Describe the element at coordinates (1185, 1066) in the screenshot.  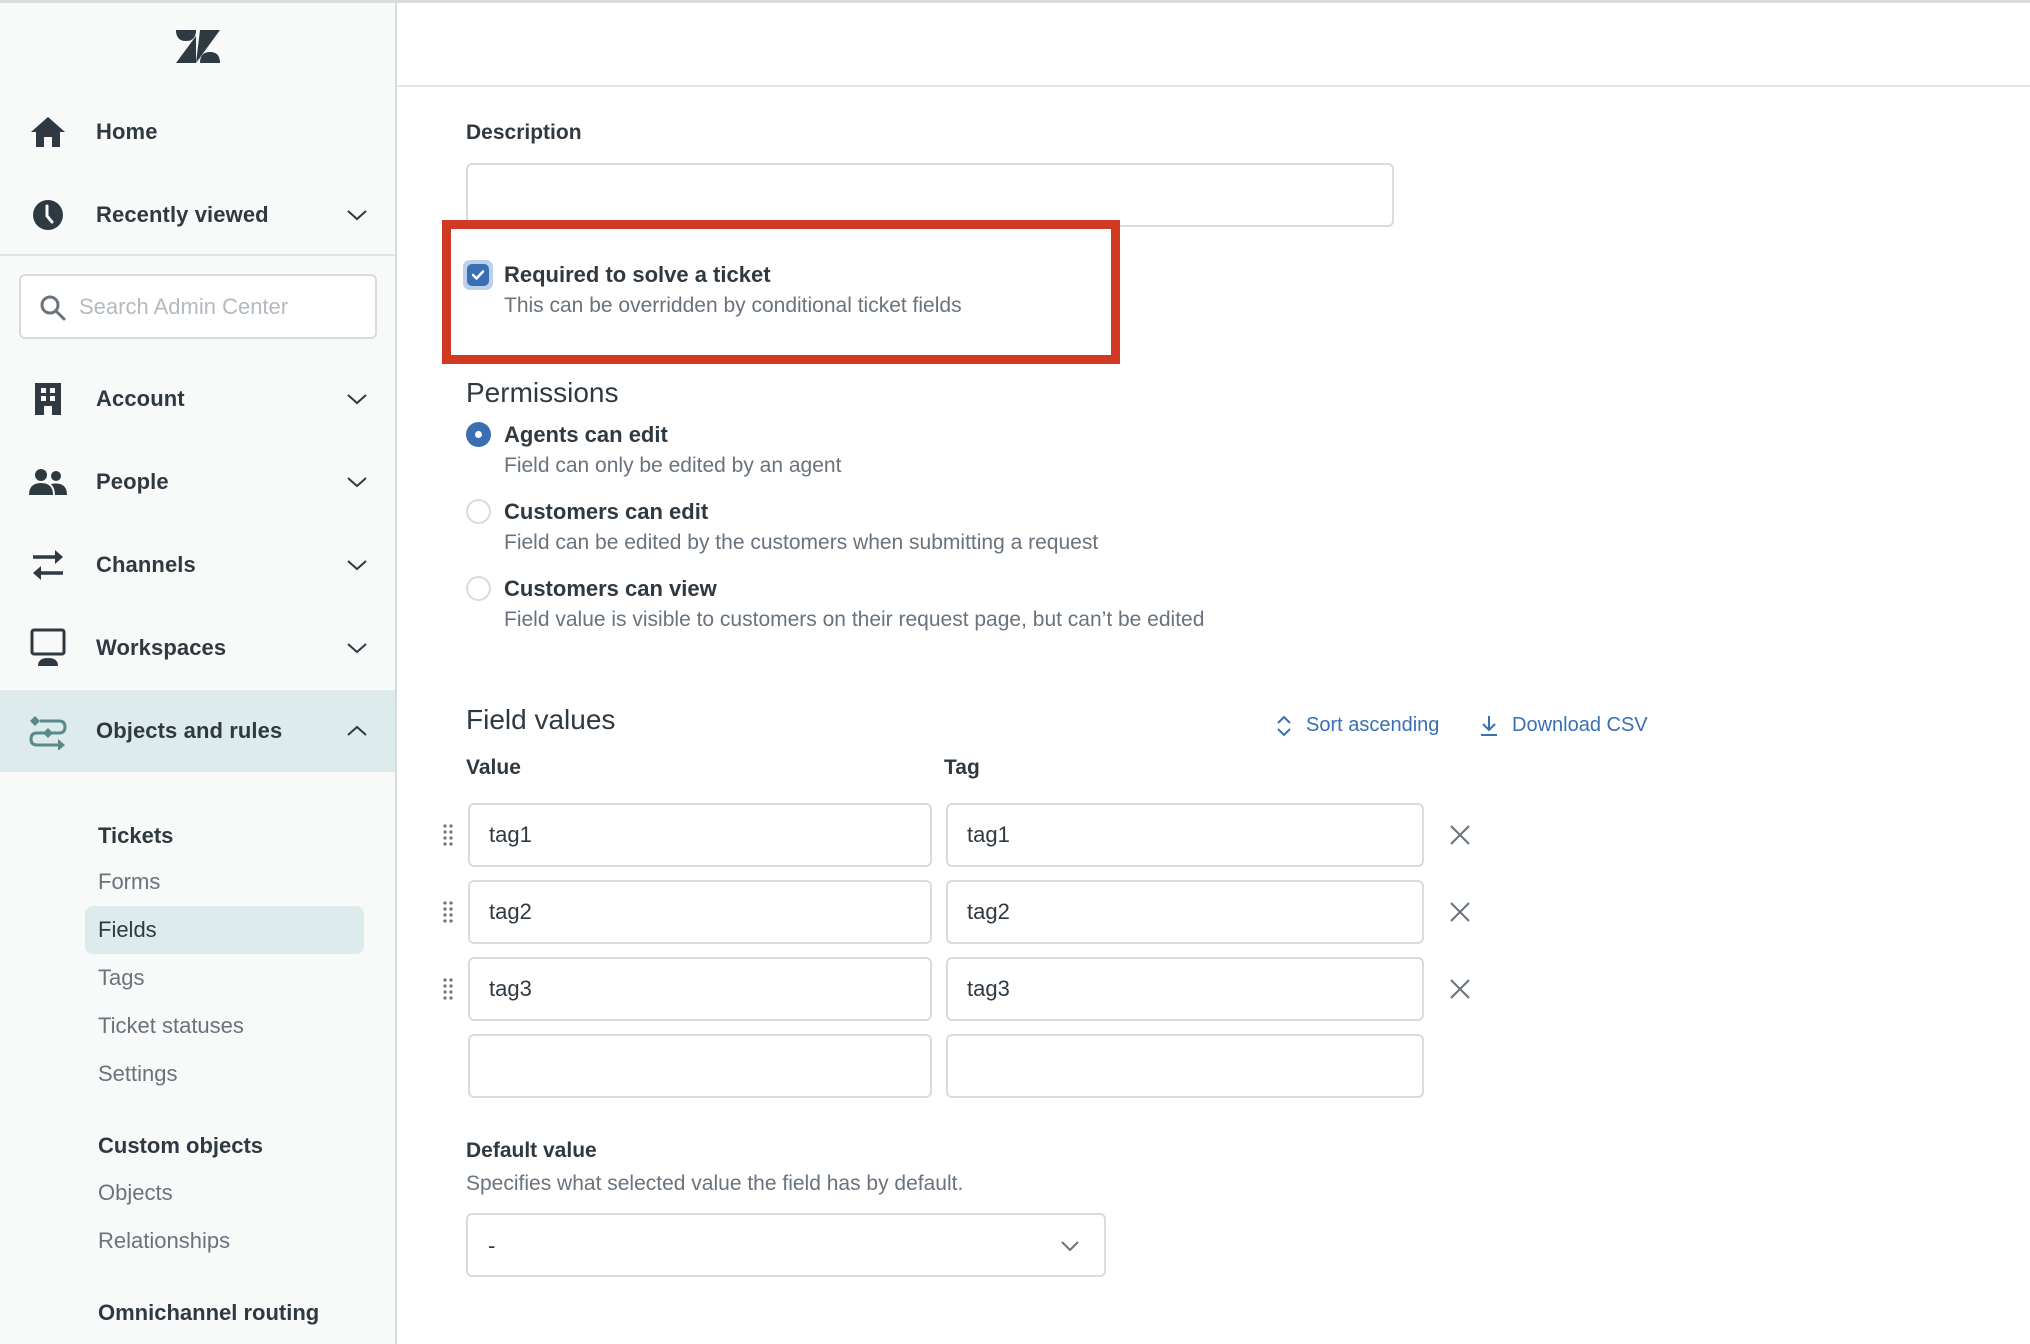
I see `new-tag-input` at that location.